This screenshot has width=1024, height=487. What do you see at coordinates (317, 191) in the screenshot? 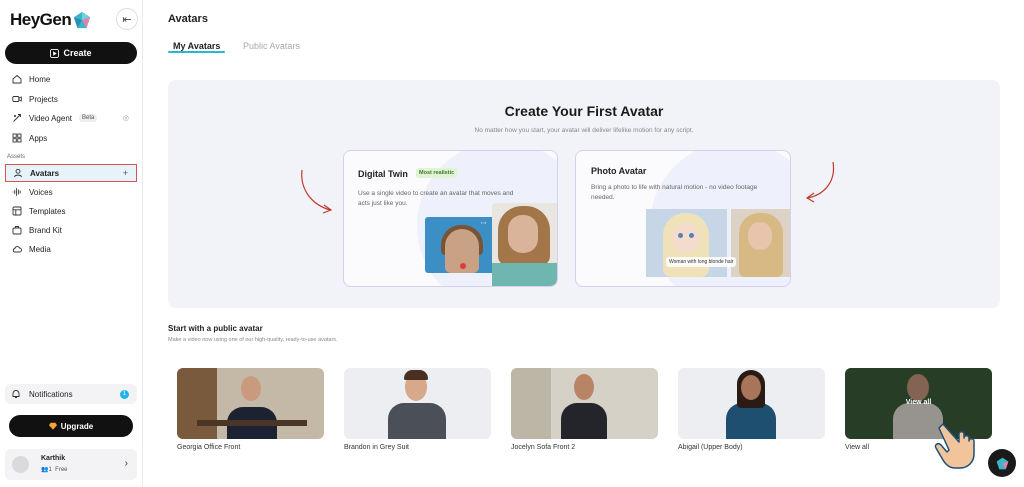
I see `left-arrow-icon` at bounding box center [317, 191].